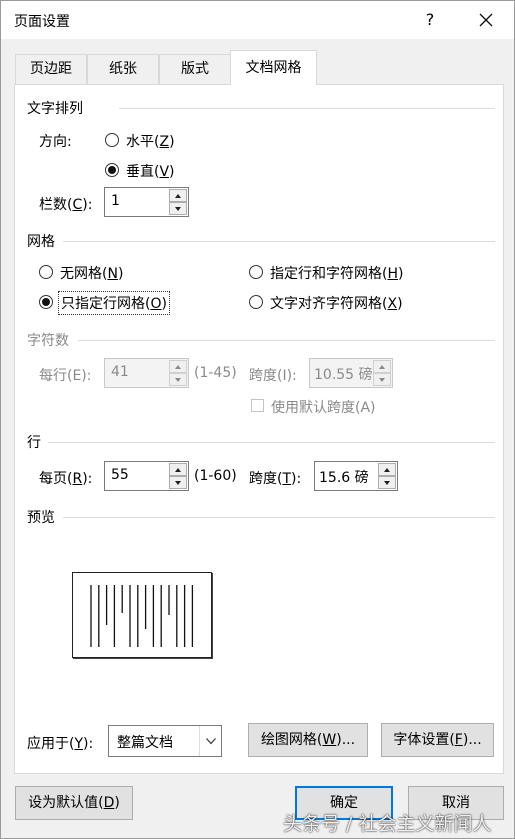  What do you see at coordinates (257, 405) in the screenshot?
I see `default-pitch-checkbox` at bounding box center [257, 405].